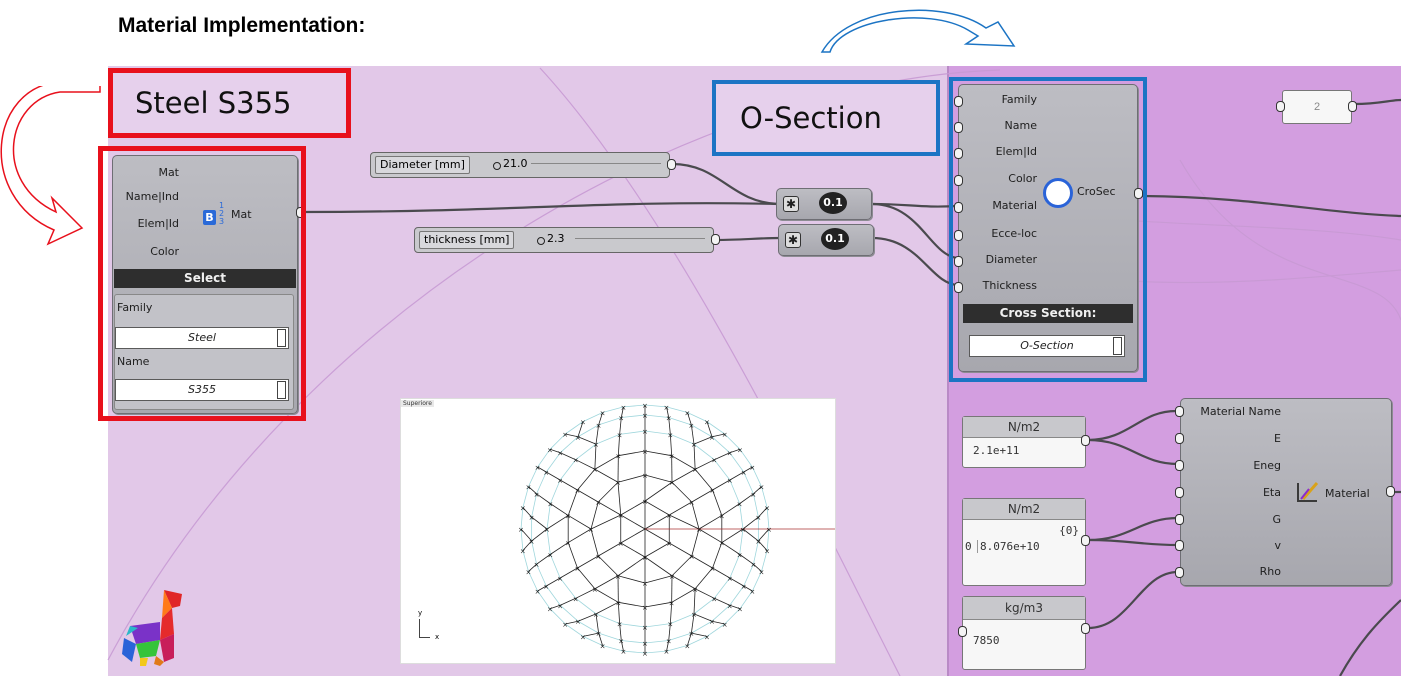 The height and width of the screenshot is (676, 1401). Describe the element at coordinates (520, 165) in the screenshot. I see `diameter-slider: Diameter [mm] 21.0` at that location.